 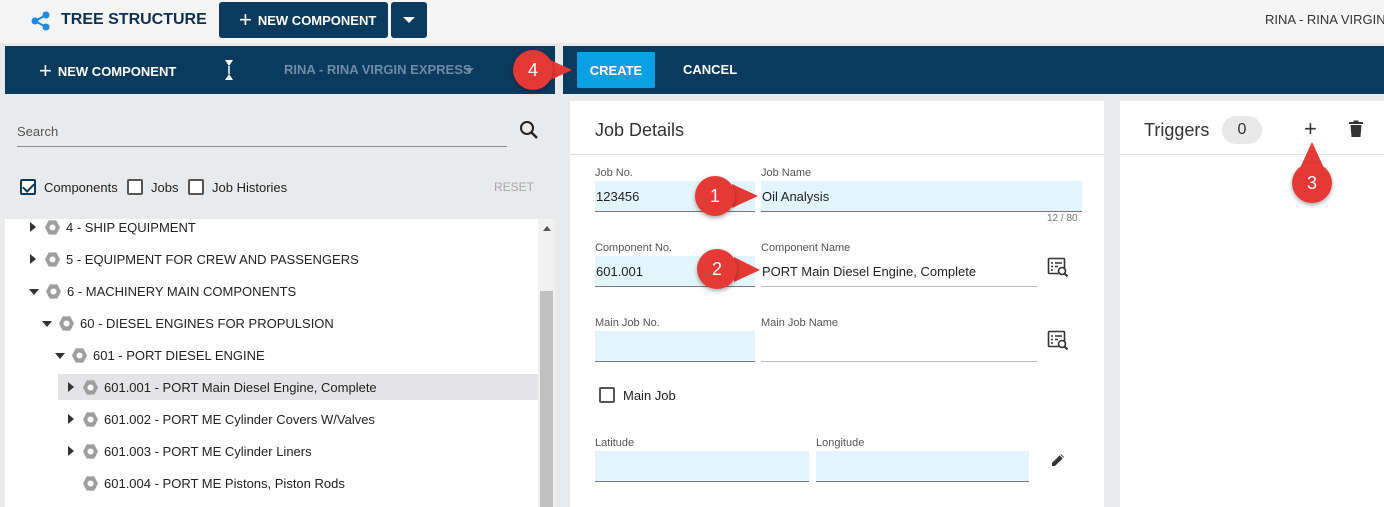 What do you see at coordinates (615, 443) in the screenshot?
I see `latitude-label: Latitude` at bounding box center [615, 443].